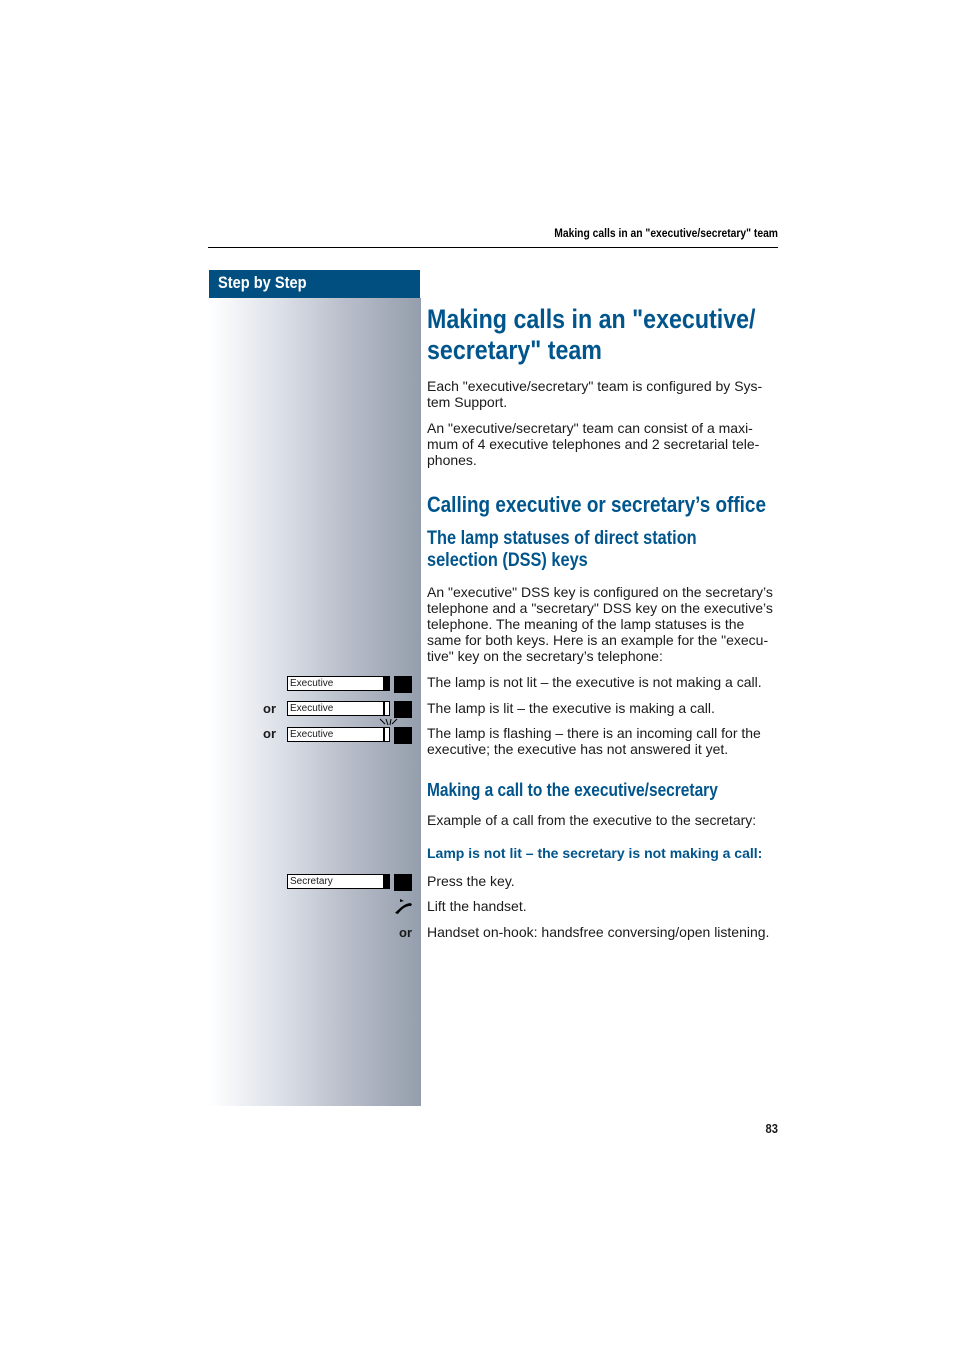 The height and width of the screenshot is (1351, 954). Describe the element at coordinates (471, 881) in the screenshot. I see `step-text: Press the key.` at that location.